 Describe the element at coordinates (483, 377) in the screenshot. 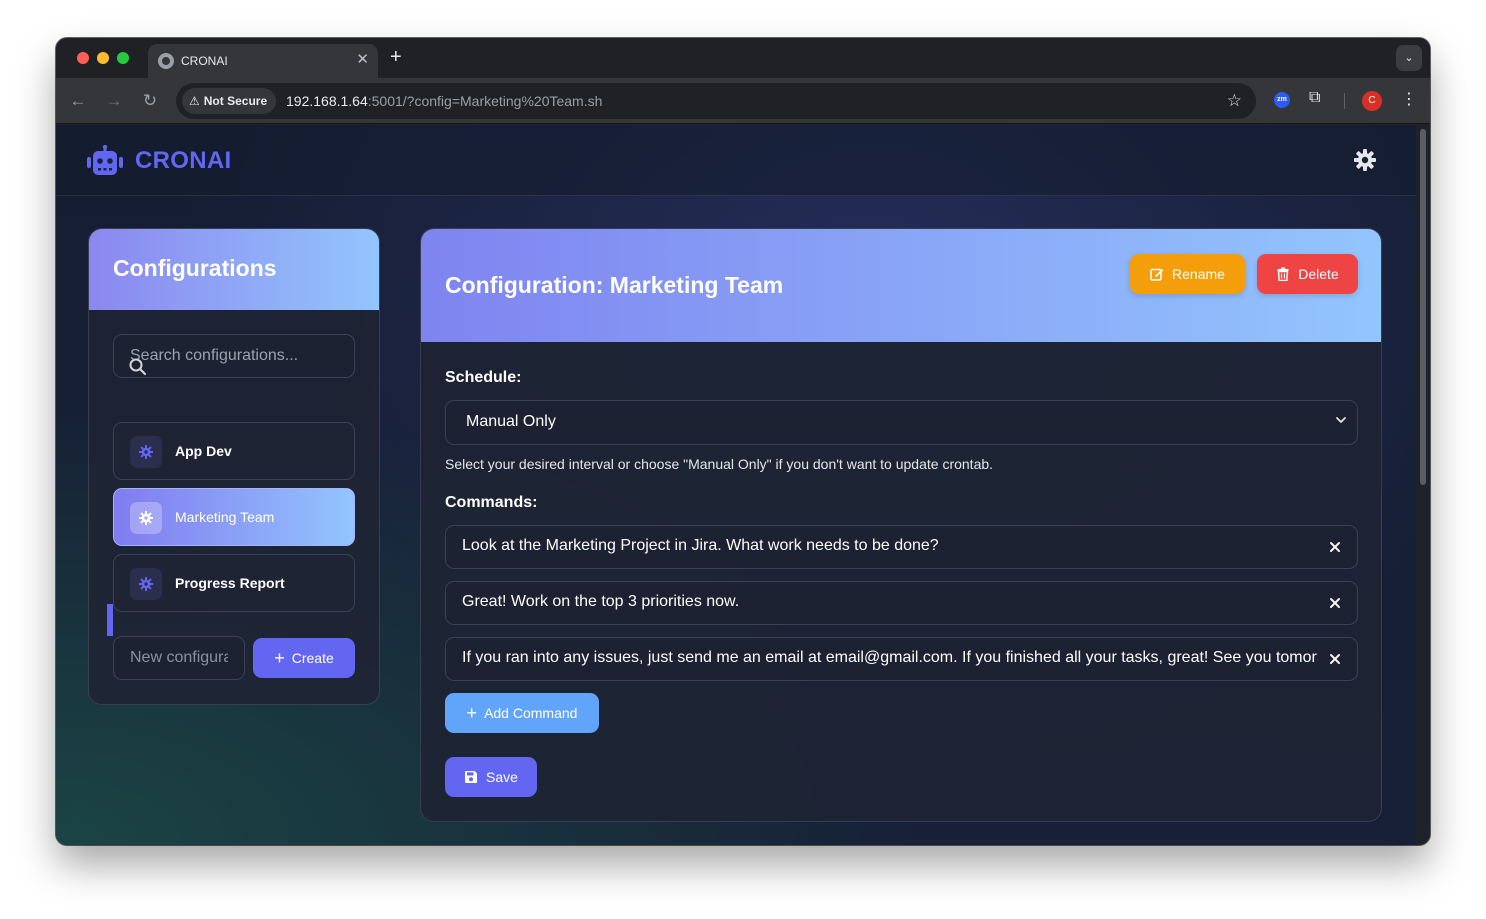

I see `schedule-label: Schedule:` at that location.